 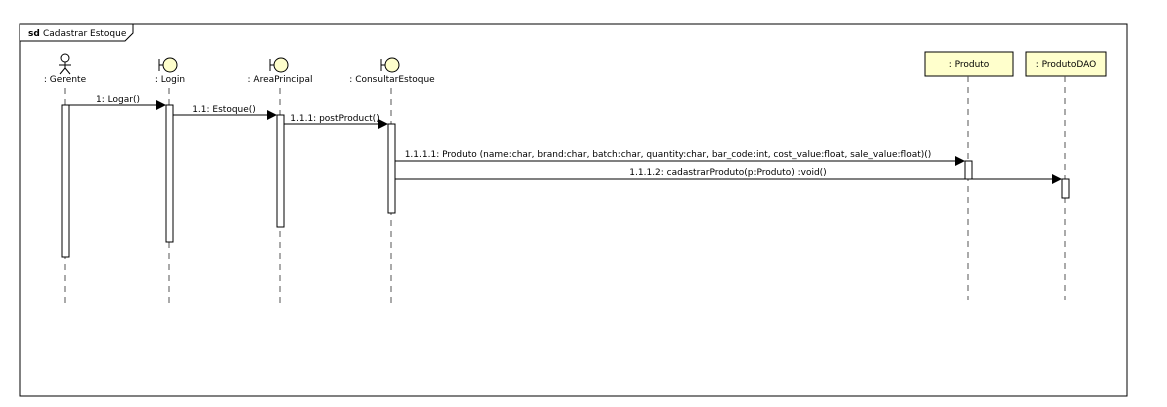 I want to click on frame-keyword: sd, so click(x=34, y=34).